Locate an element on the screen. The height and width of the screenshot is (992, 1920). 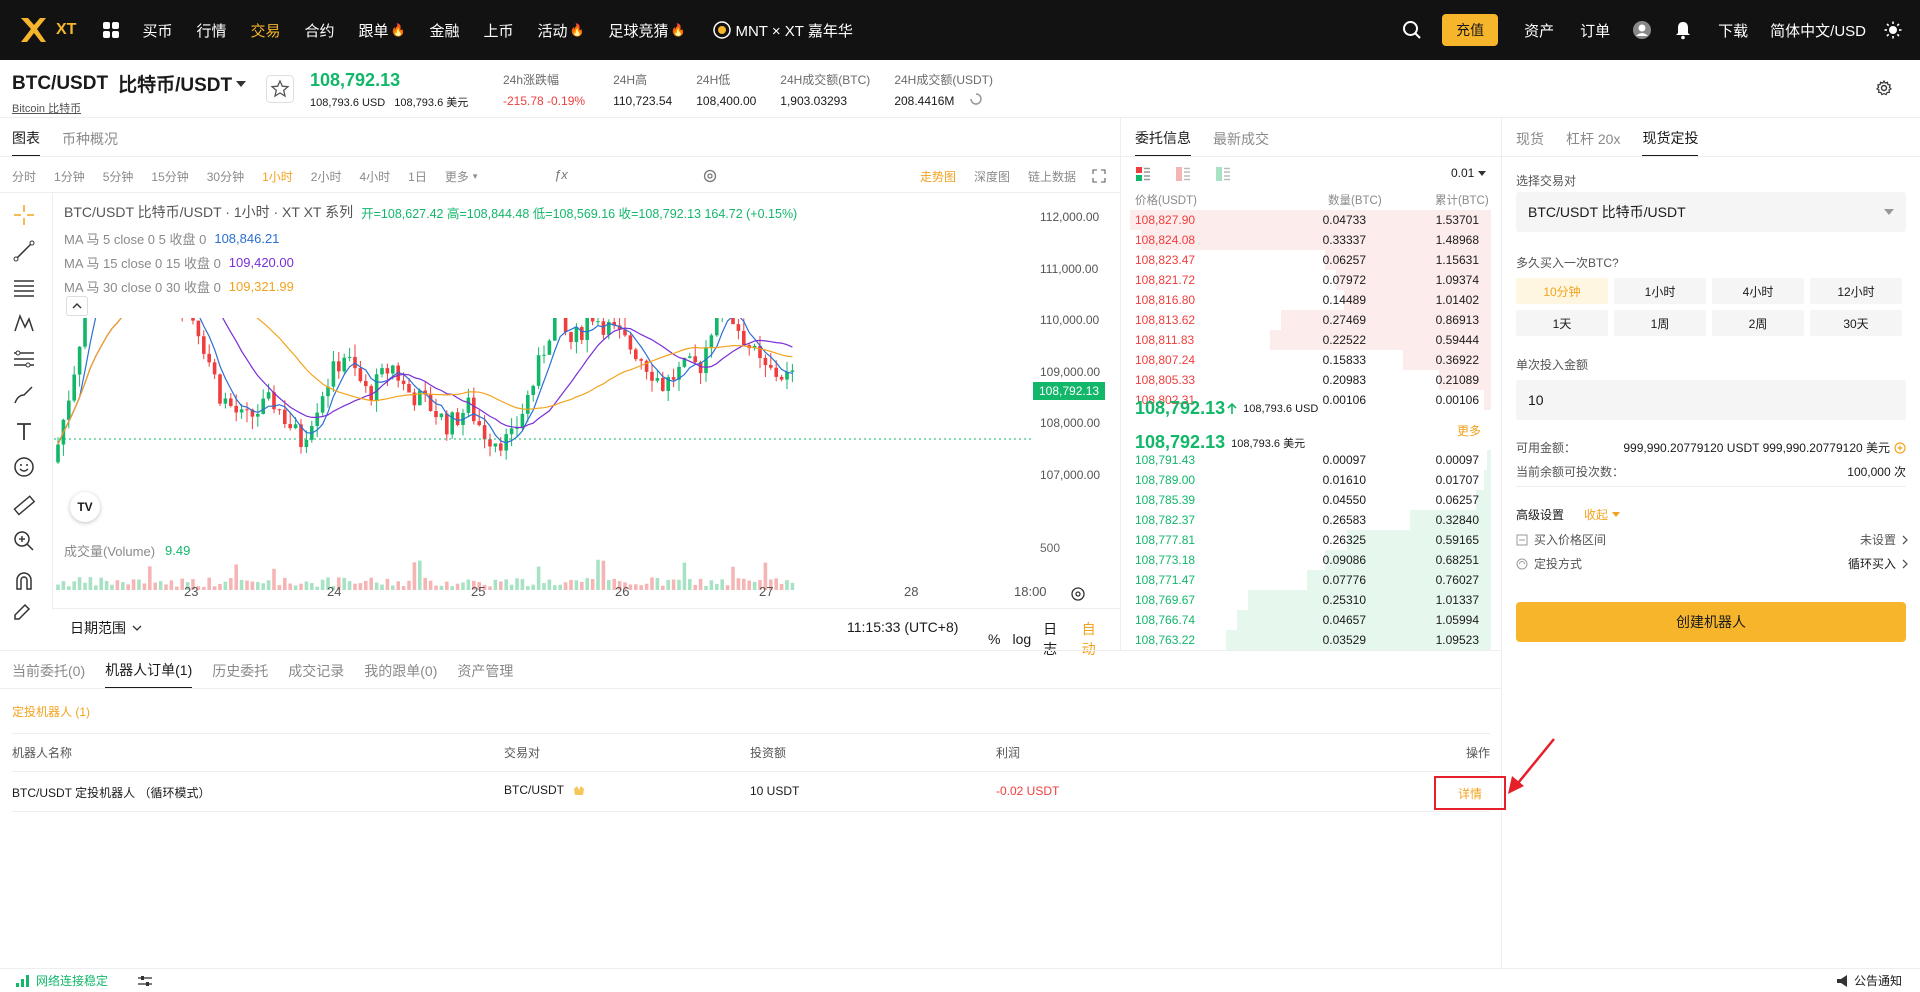
bid-row: 108,791.43 0.00097 0.00097 is located at coordinates (1307, 460).